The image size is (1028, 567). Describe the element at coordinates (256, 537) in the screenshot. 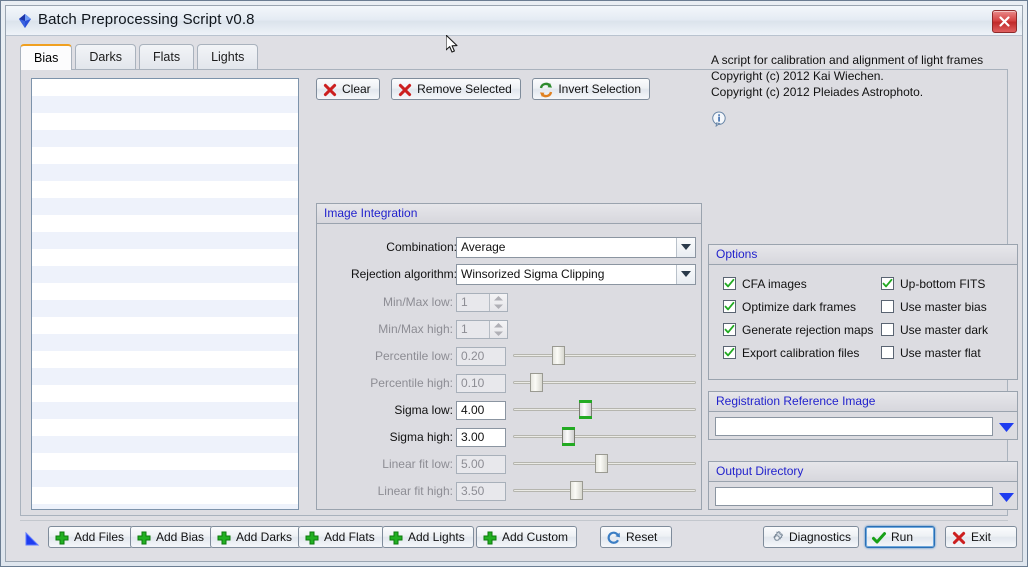

I see `add-darks-button: Add Darks` at that location.